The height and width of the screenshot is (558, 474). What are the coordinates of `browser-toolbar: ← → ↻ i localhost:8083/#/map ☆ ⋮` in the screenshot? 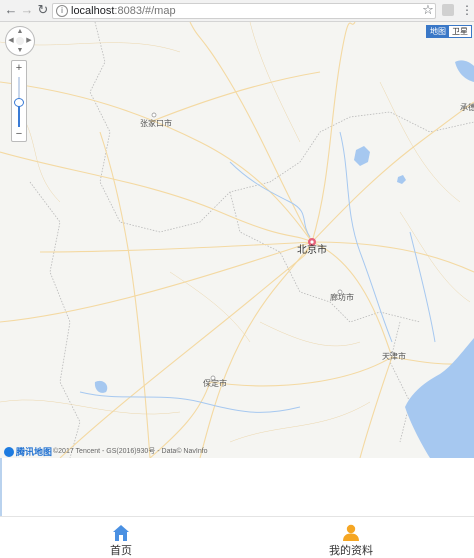 It's located at (237, 11).